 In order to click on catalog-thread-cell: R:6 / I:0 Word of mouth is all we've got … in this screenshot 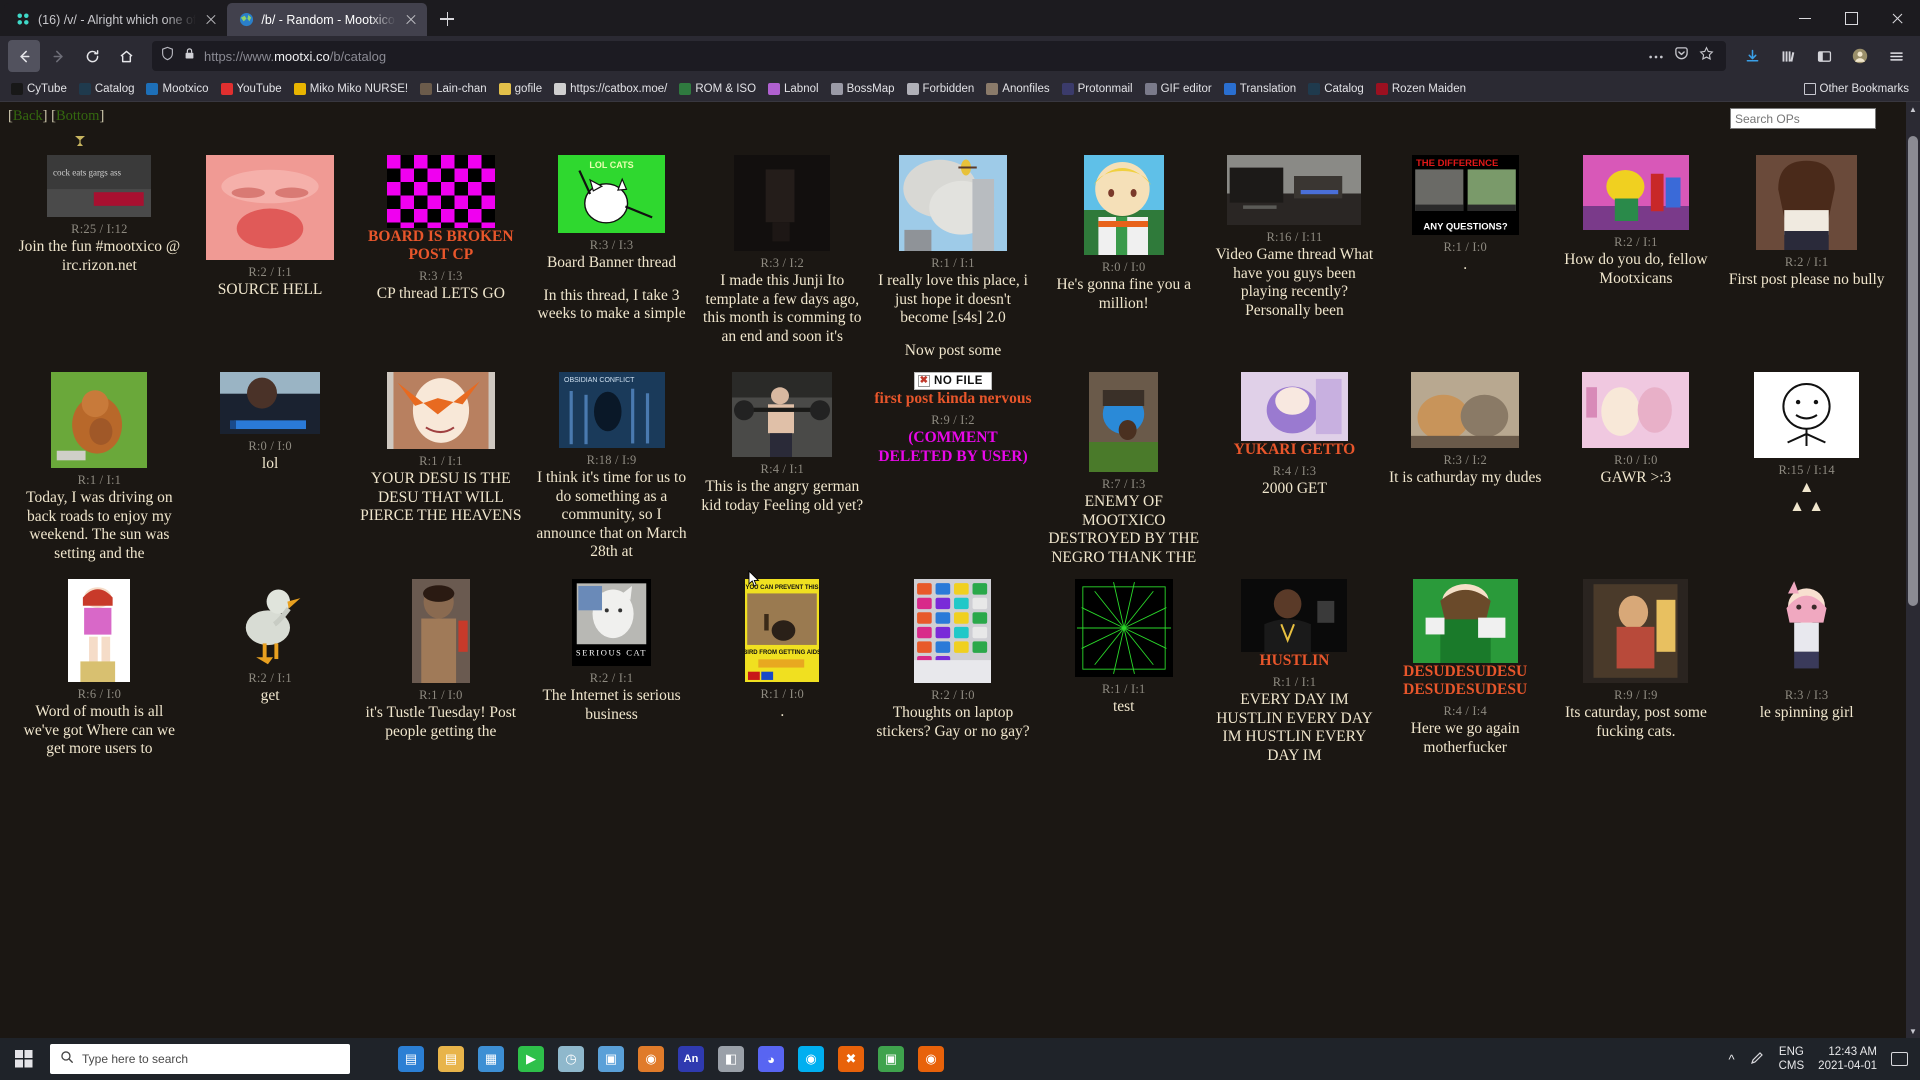, I will do `click(99, 671)`.